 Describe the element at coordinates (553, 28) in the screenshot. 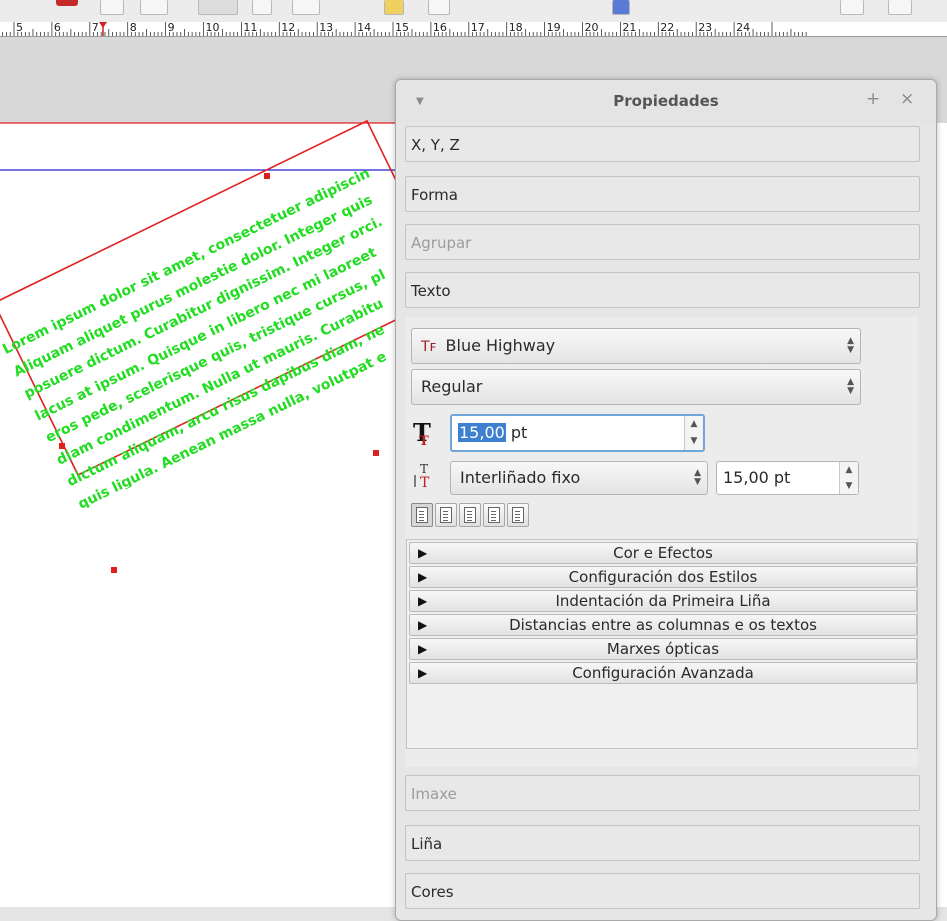

I see `ruler-number: 19` at that location.